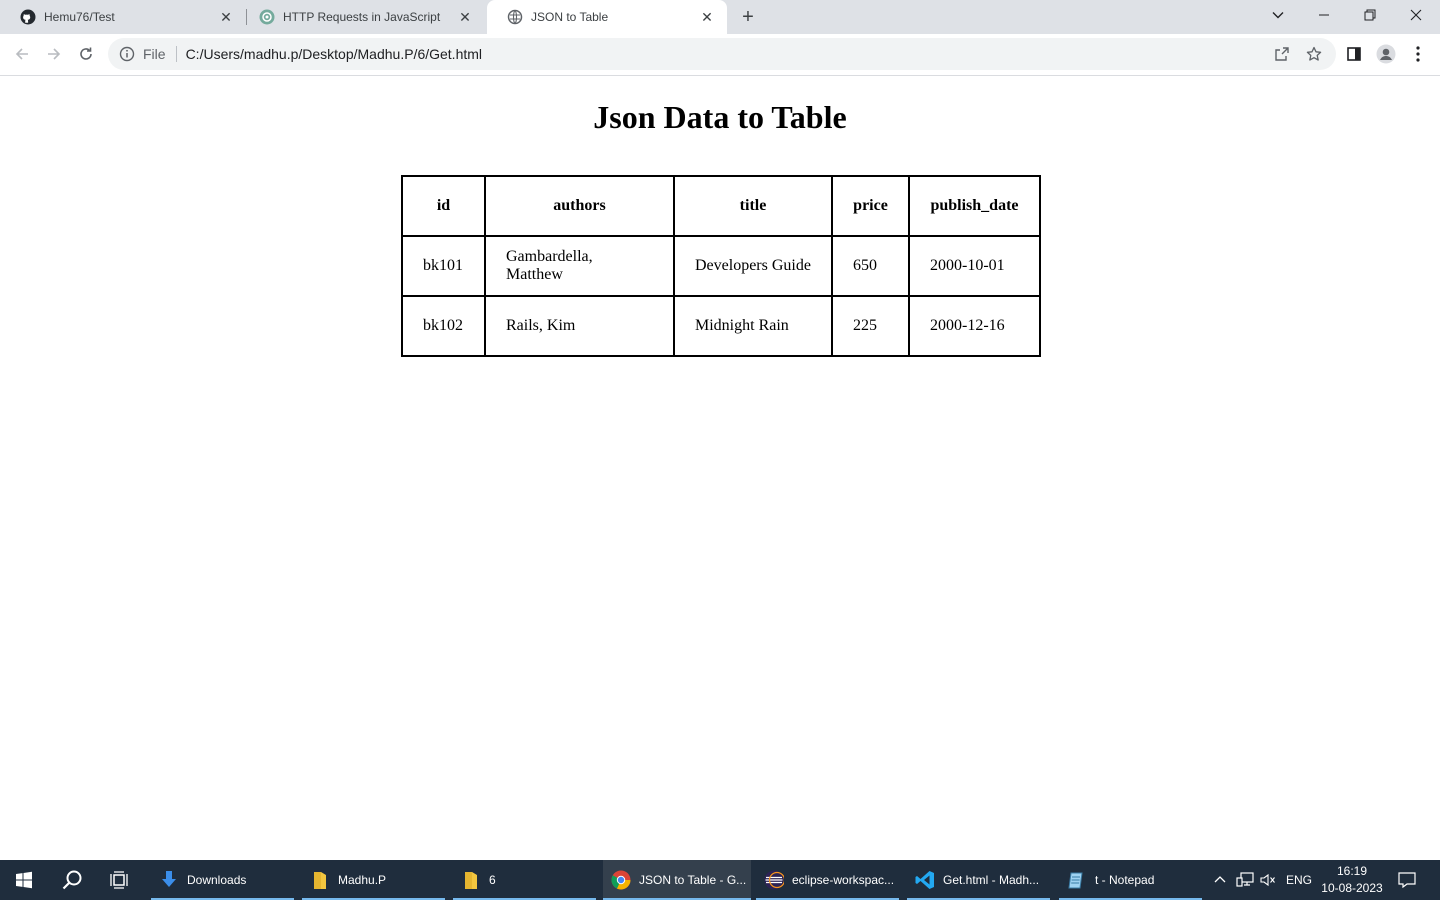 This screenshot has height=900, width=1440. I want to click on notifications-button, so click(1407, 880).